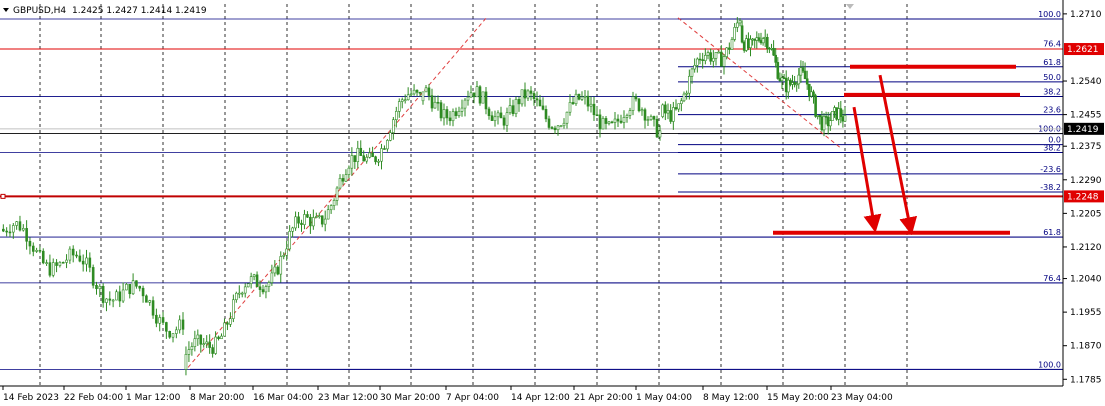 Image resolution: width=1105 pixels, height=406 pixels. Describe the element at coordinates (1052, 77) in the screenshot. I see `fib-level-label: 50.0` at that location.